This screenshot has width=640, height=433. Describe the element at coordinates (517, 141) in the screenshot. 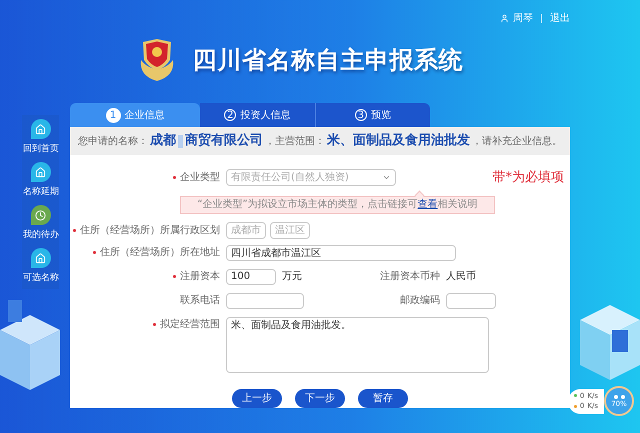

I see `instruction-text: ，请补充企业信息。` at that location.